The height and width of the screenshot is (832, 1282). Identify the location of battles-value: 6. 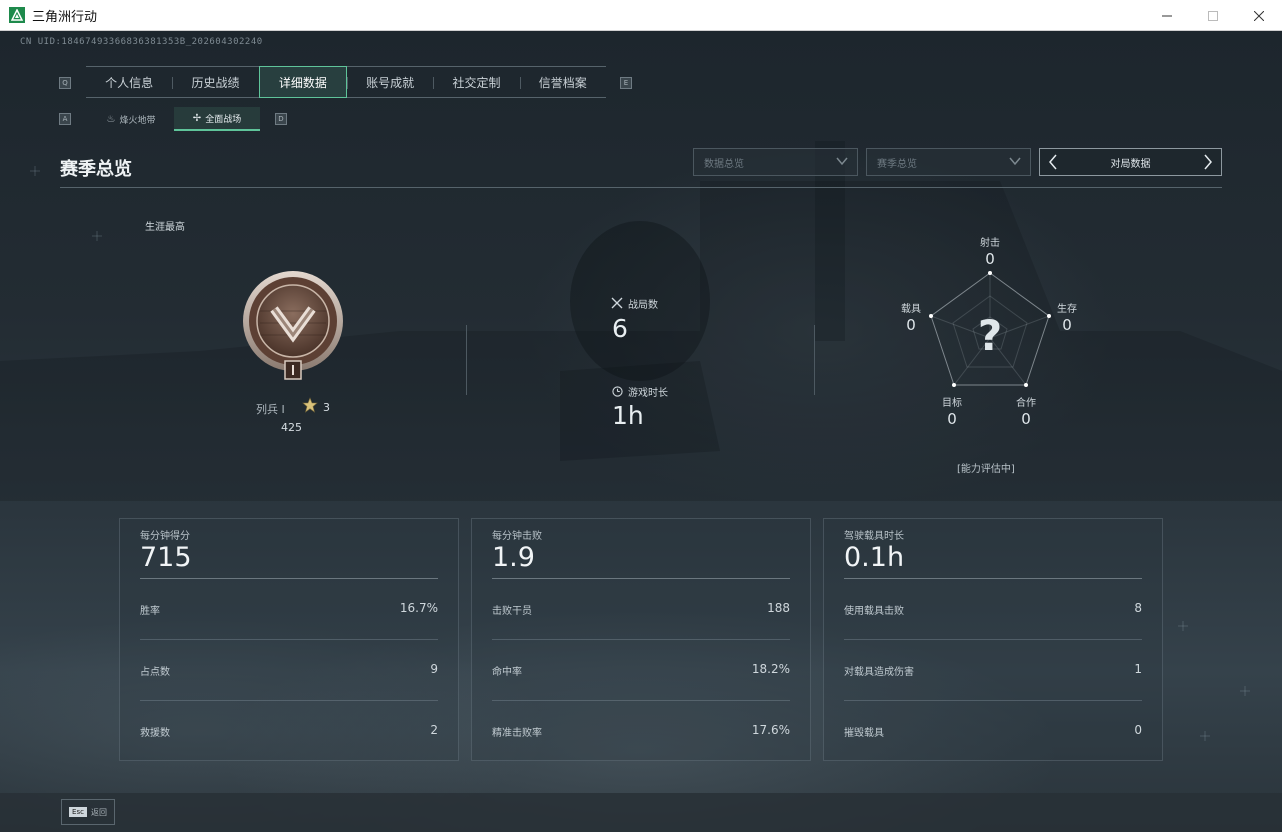
(620, 328).